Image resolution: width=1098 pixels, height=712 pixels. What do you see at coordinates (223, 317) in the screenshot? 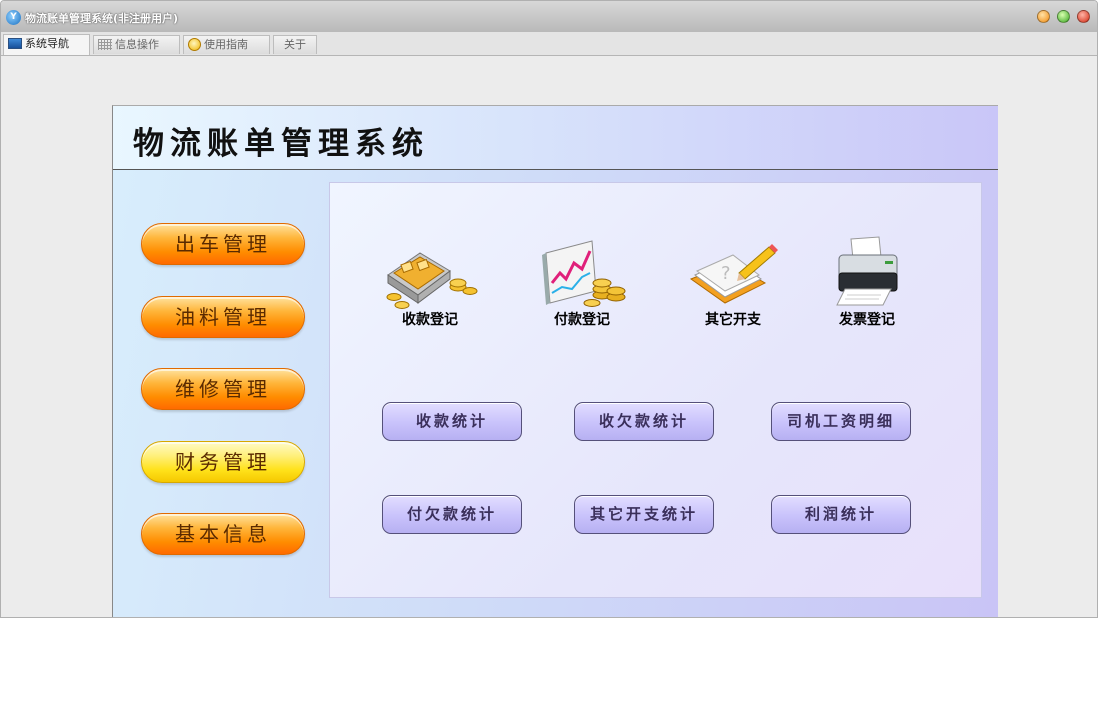
I see `sidebar-item-fuel: 油料管理` at bounding box center [223, 317].